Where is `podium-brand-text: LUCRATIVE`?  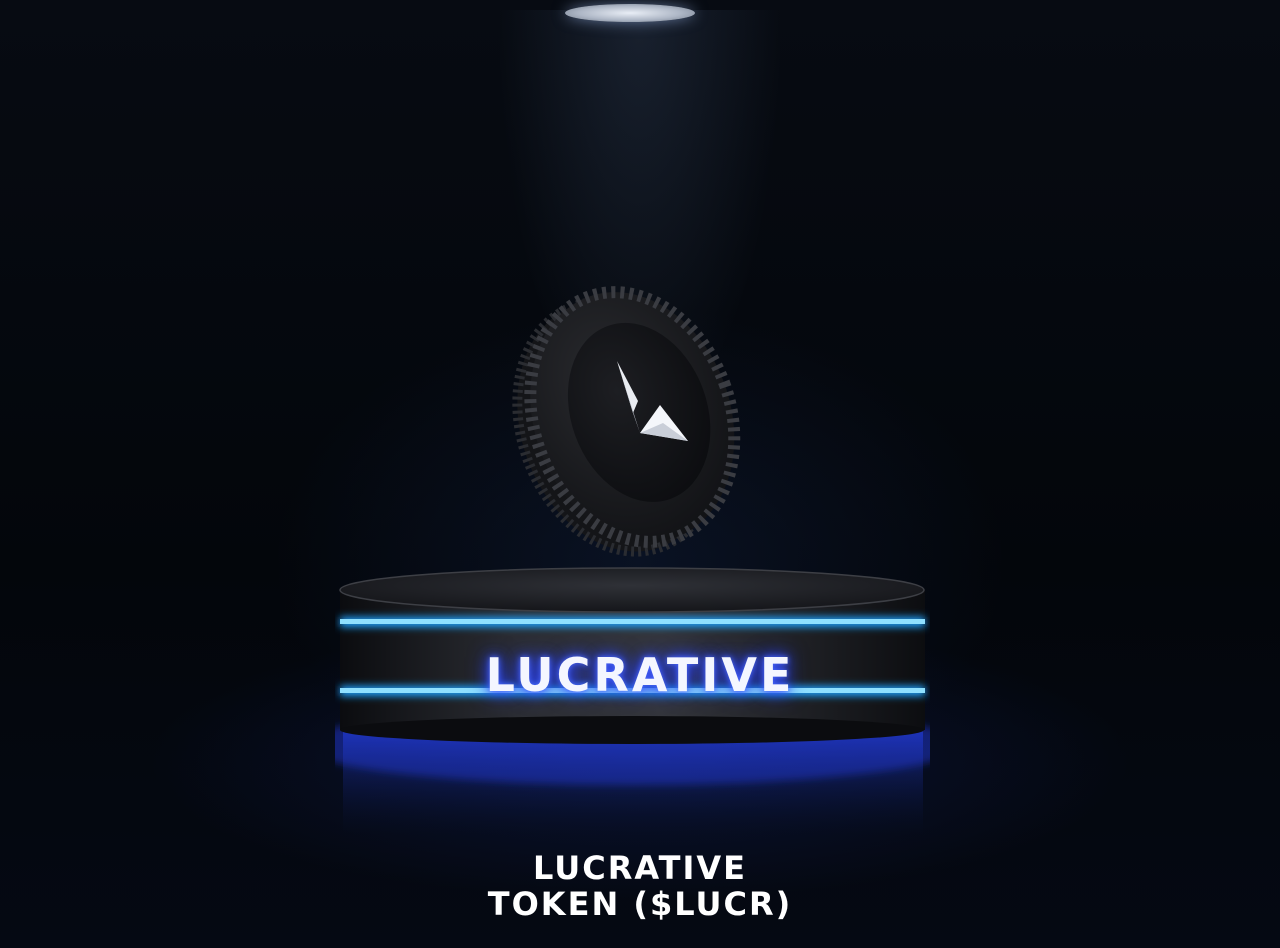
podium-brand-text: LUCRATIVE is located at coordinates (640, 675).